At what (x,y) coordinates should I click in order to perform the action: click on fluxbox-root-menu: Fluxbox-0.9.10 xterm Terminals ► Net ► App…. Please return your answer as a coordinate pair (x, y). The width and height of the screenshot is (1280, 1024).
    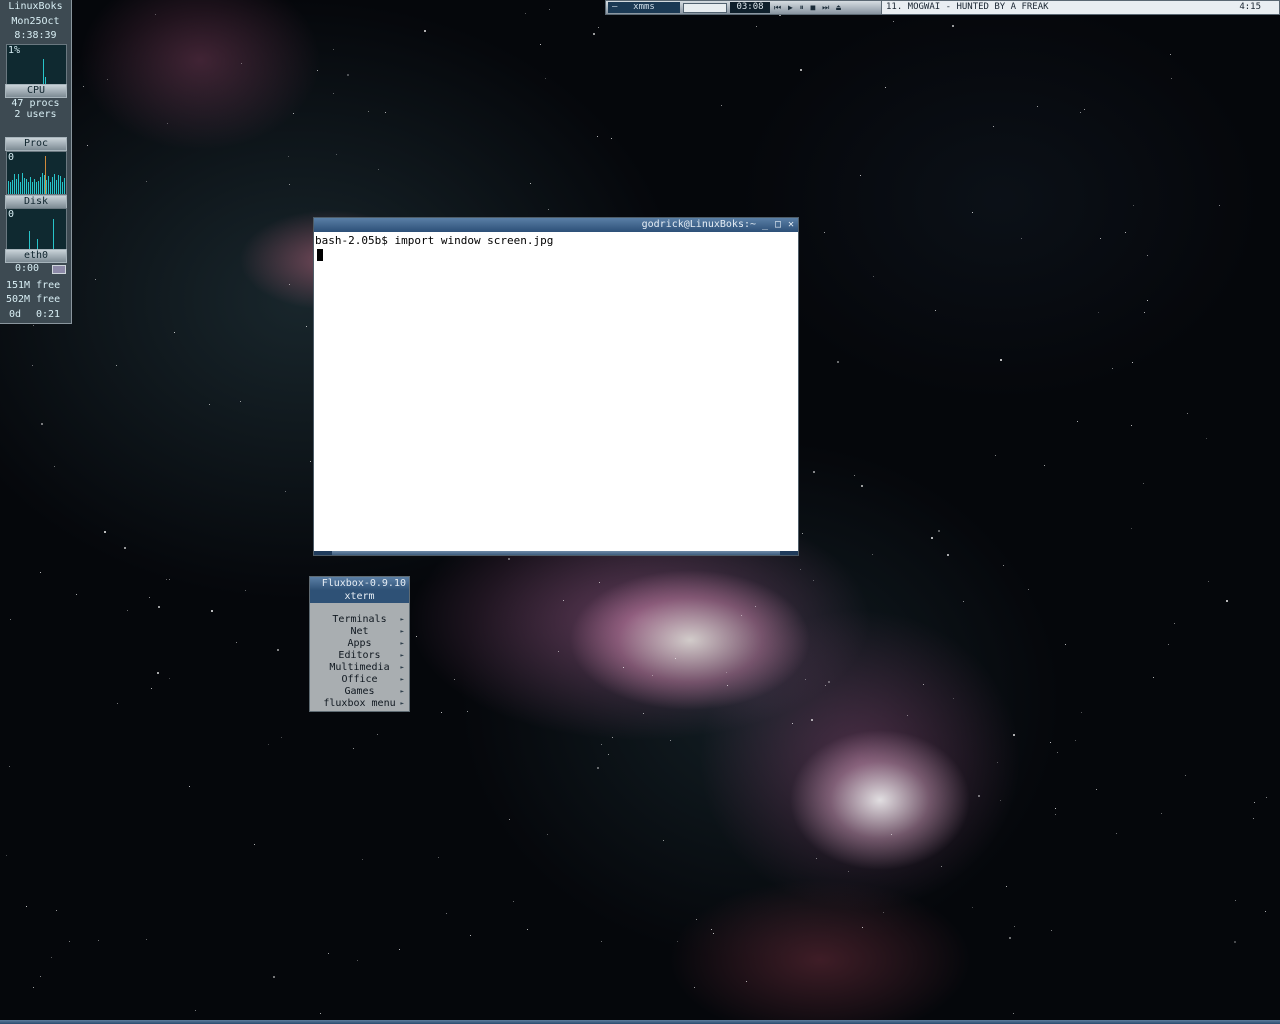
    Looking at the image, I should click on (359, 644).